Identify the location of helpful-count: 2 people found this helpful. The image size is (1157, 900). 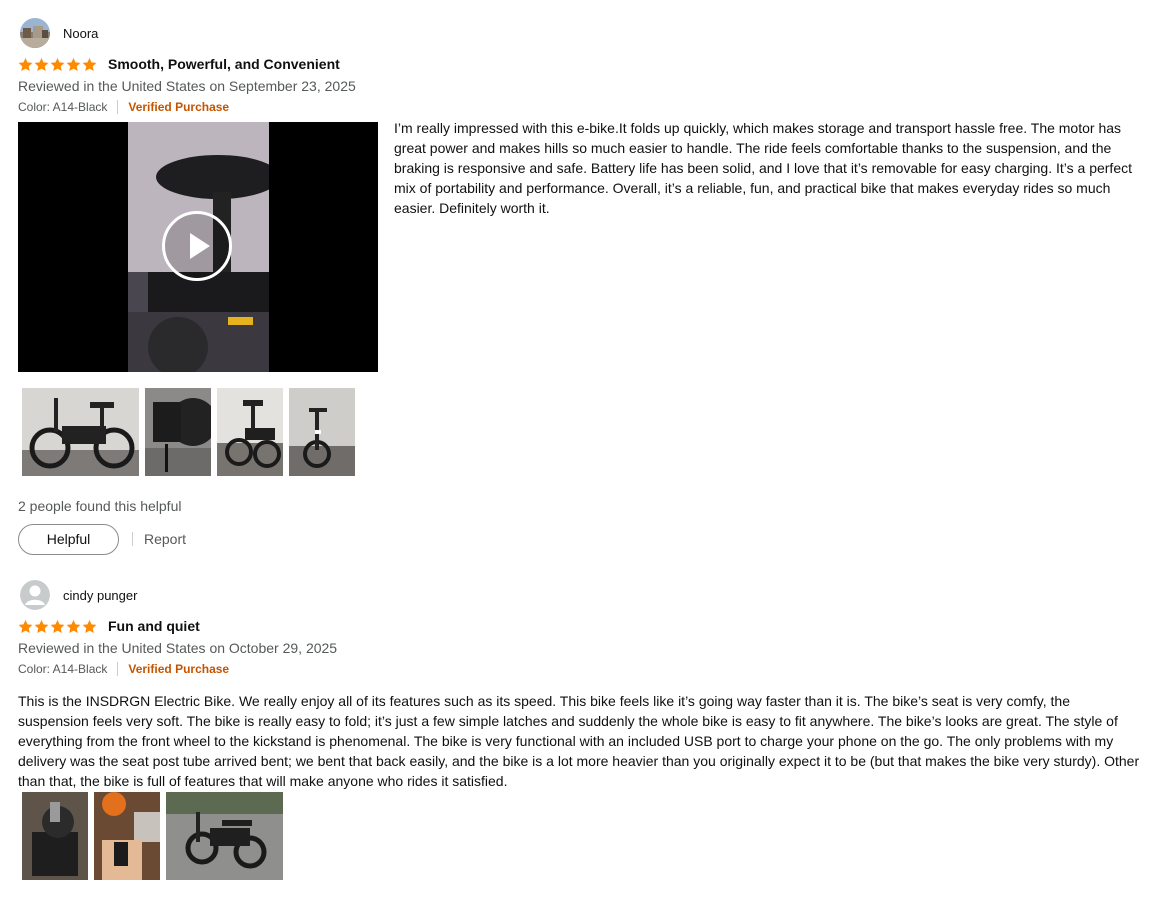
(100, 506).